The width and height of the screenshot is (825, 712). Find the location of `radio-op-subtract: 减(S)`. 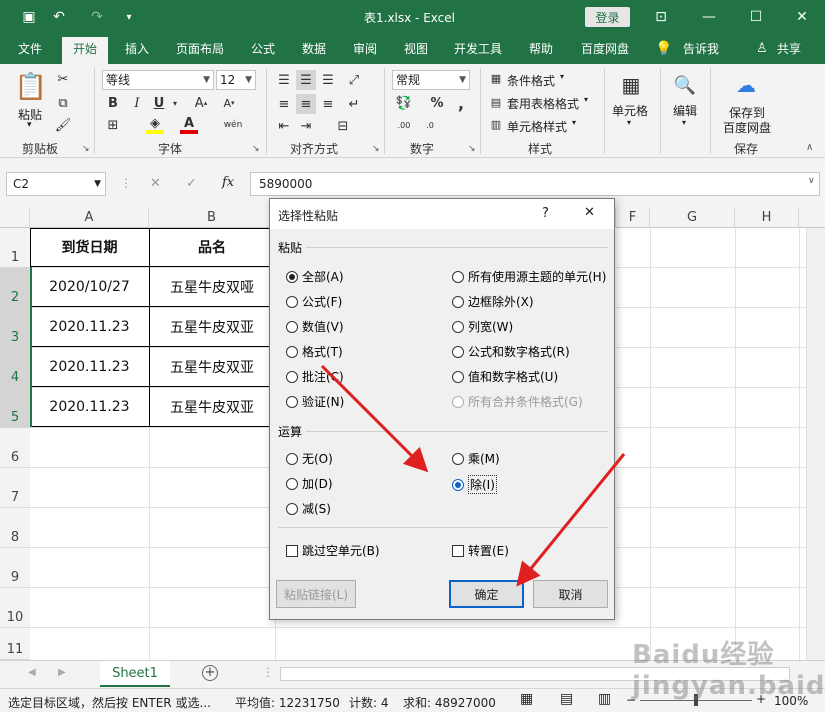

radio-op-subtract: 减(S) is located at coordinates (308, 508).